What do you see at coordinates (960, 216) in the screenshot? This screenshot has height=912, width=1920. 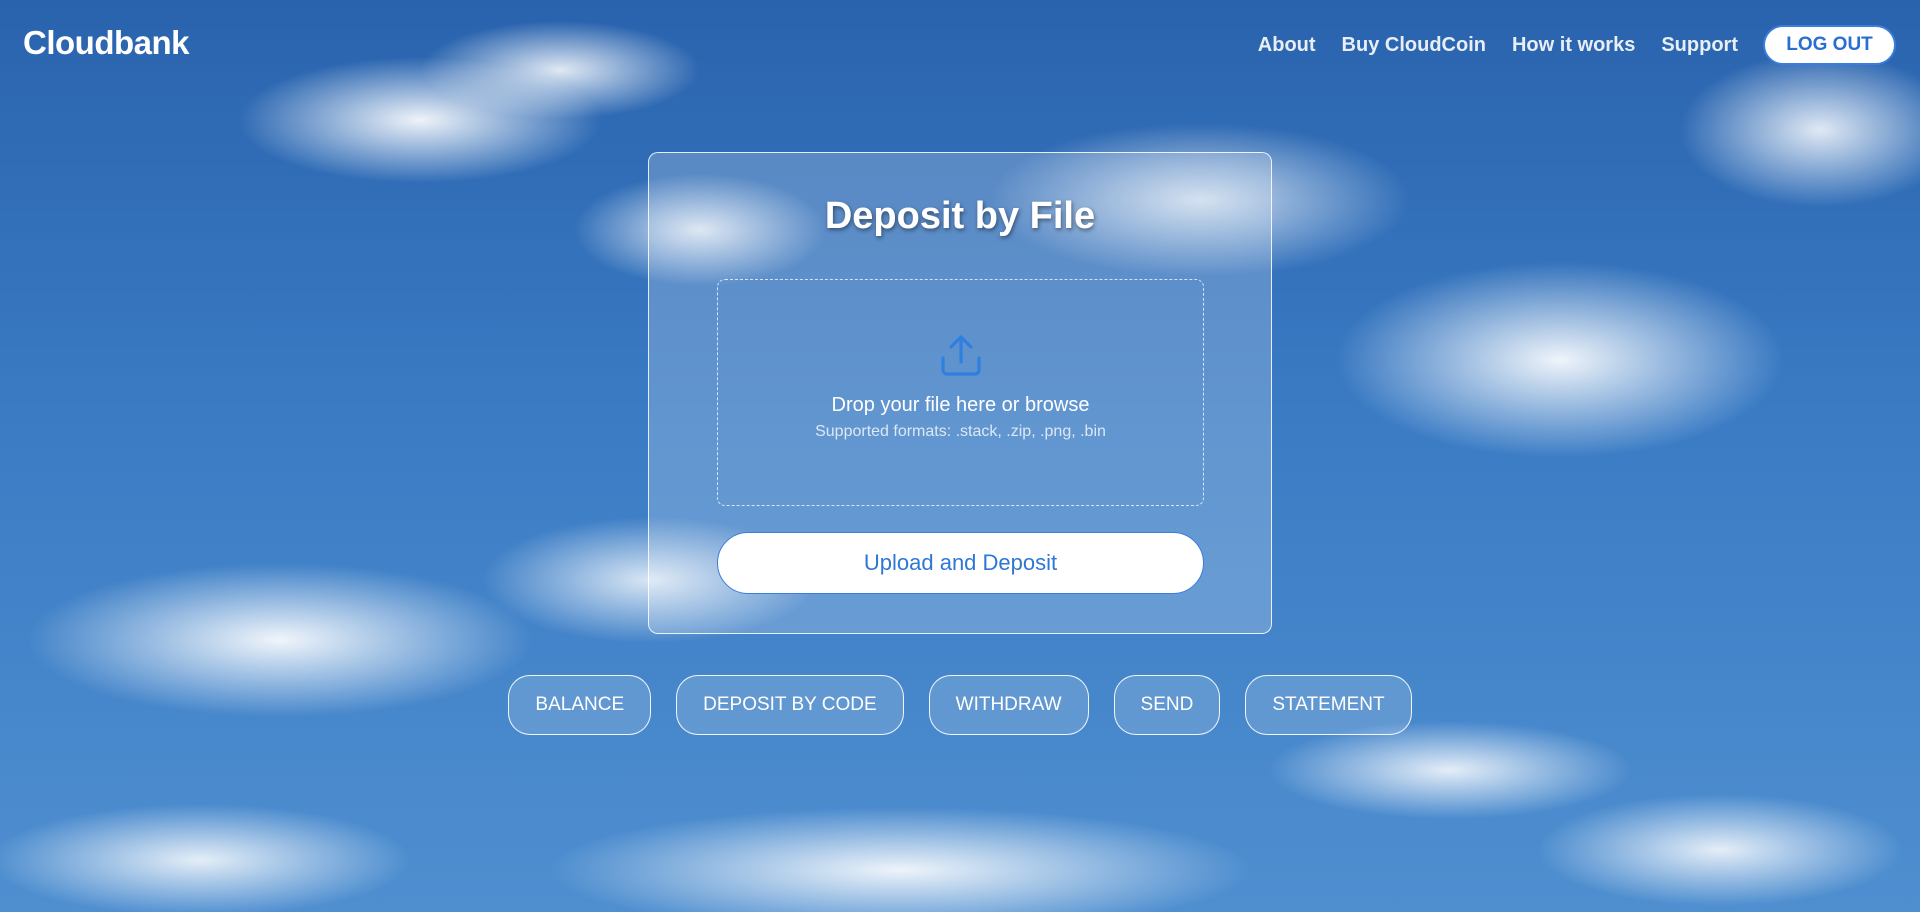 I see `card-title: Deposit by File` at bounding box center [960, 216].